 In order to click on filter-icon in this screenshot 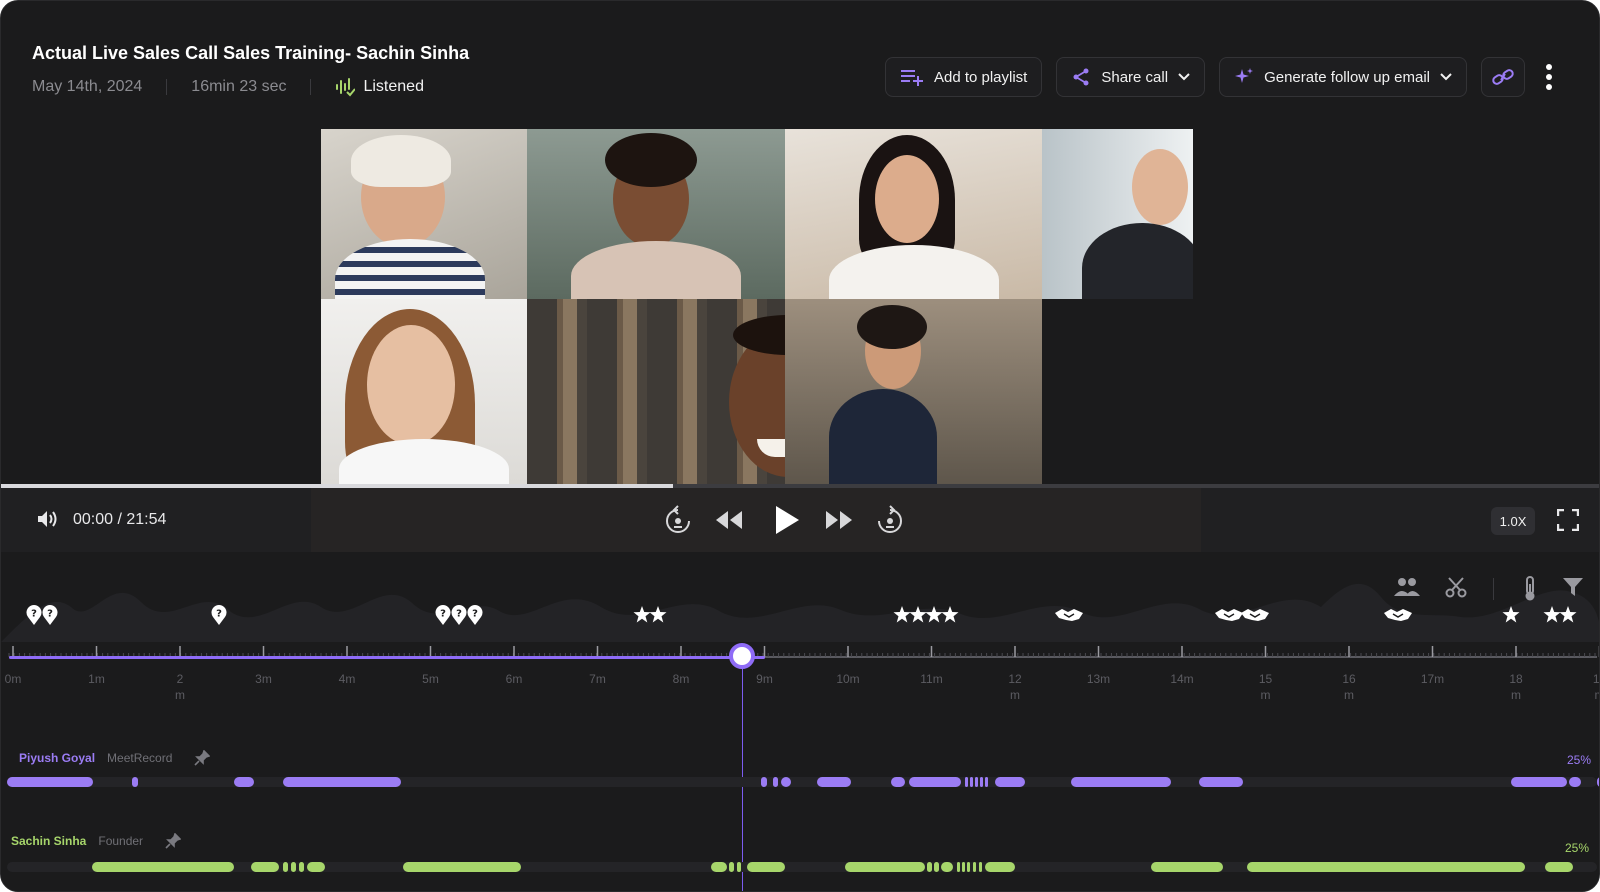, I will do `click(1573, 587)`.